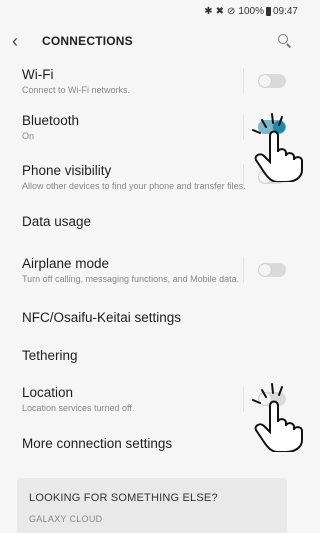 The image size is (320, 533). What do you see at coordinates (152, 81) in the screenshot?
I see `setting-wifi: Wi-Fi Connect to Wi-Fi networks.` at bounding box center [152, 81].